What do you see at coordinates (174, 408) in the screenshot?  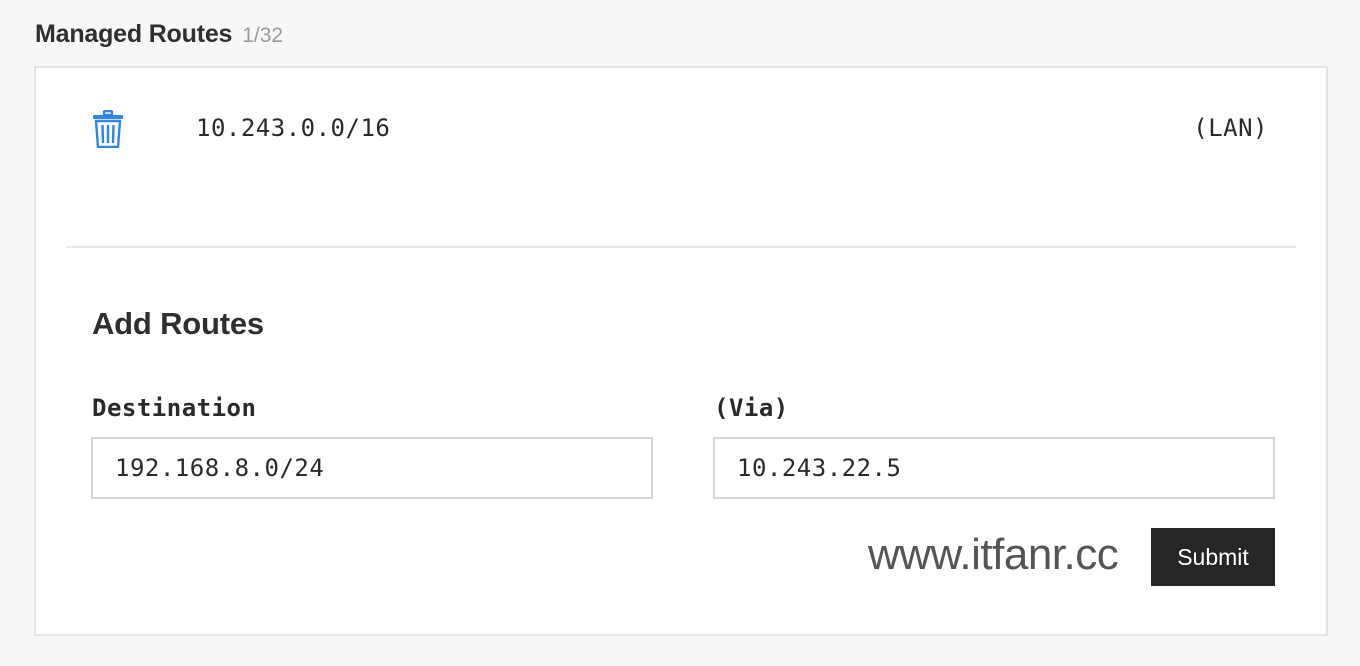 I see `destination-label: Destination` at bounding box center [174, 408].